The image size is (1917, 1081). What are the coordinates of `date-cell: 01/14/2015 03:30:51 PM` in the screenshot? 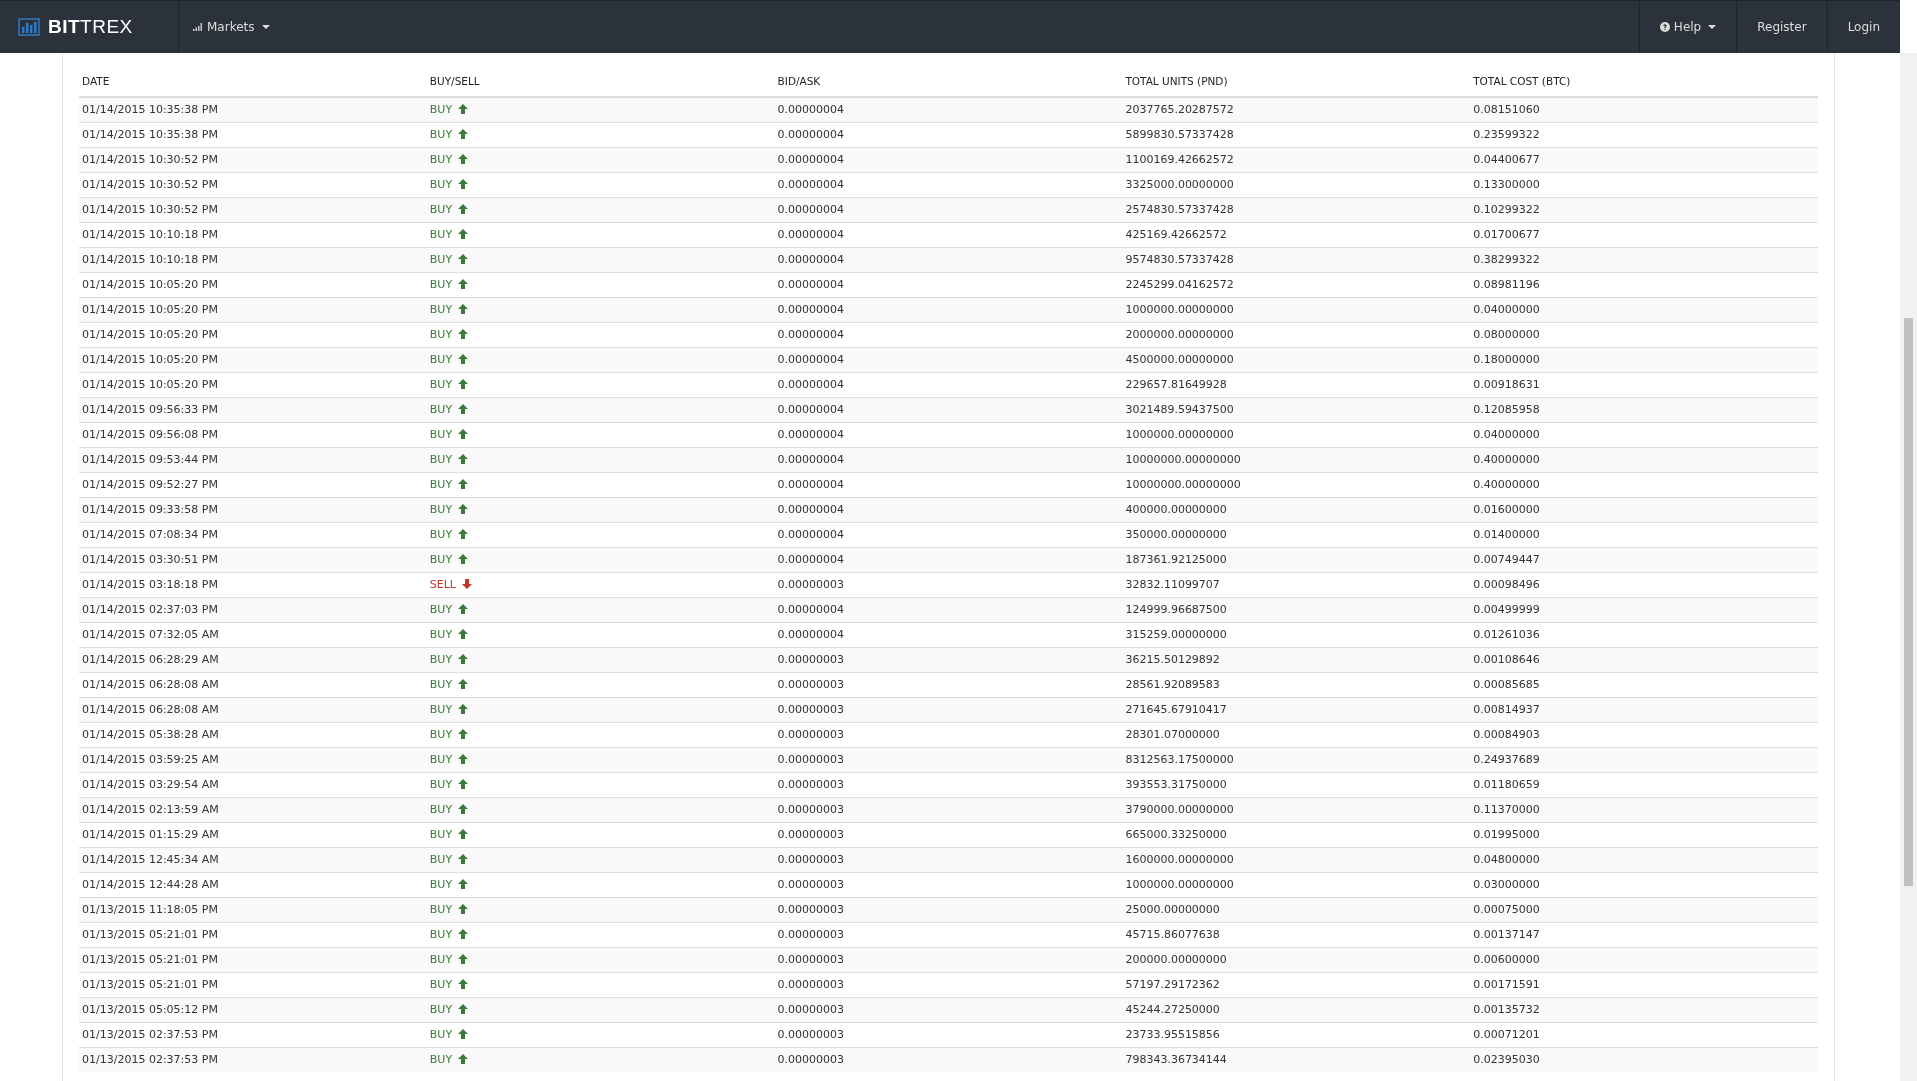 It's located at (150, 559).